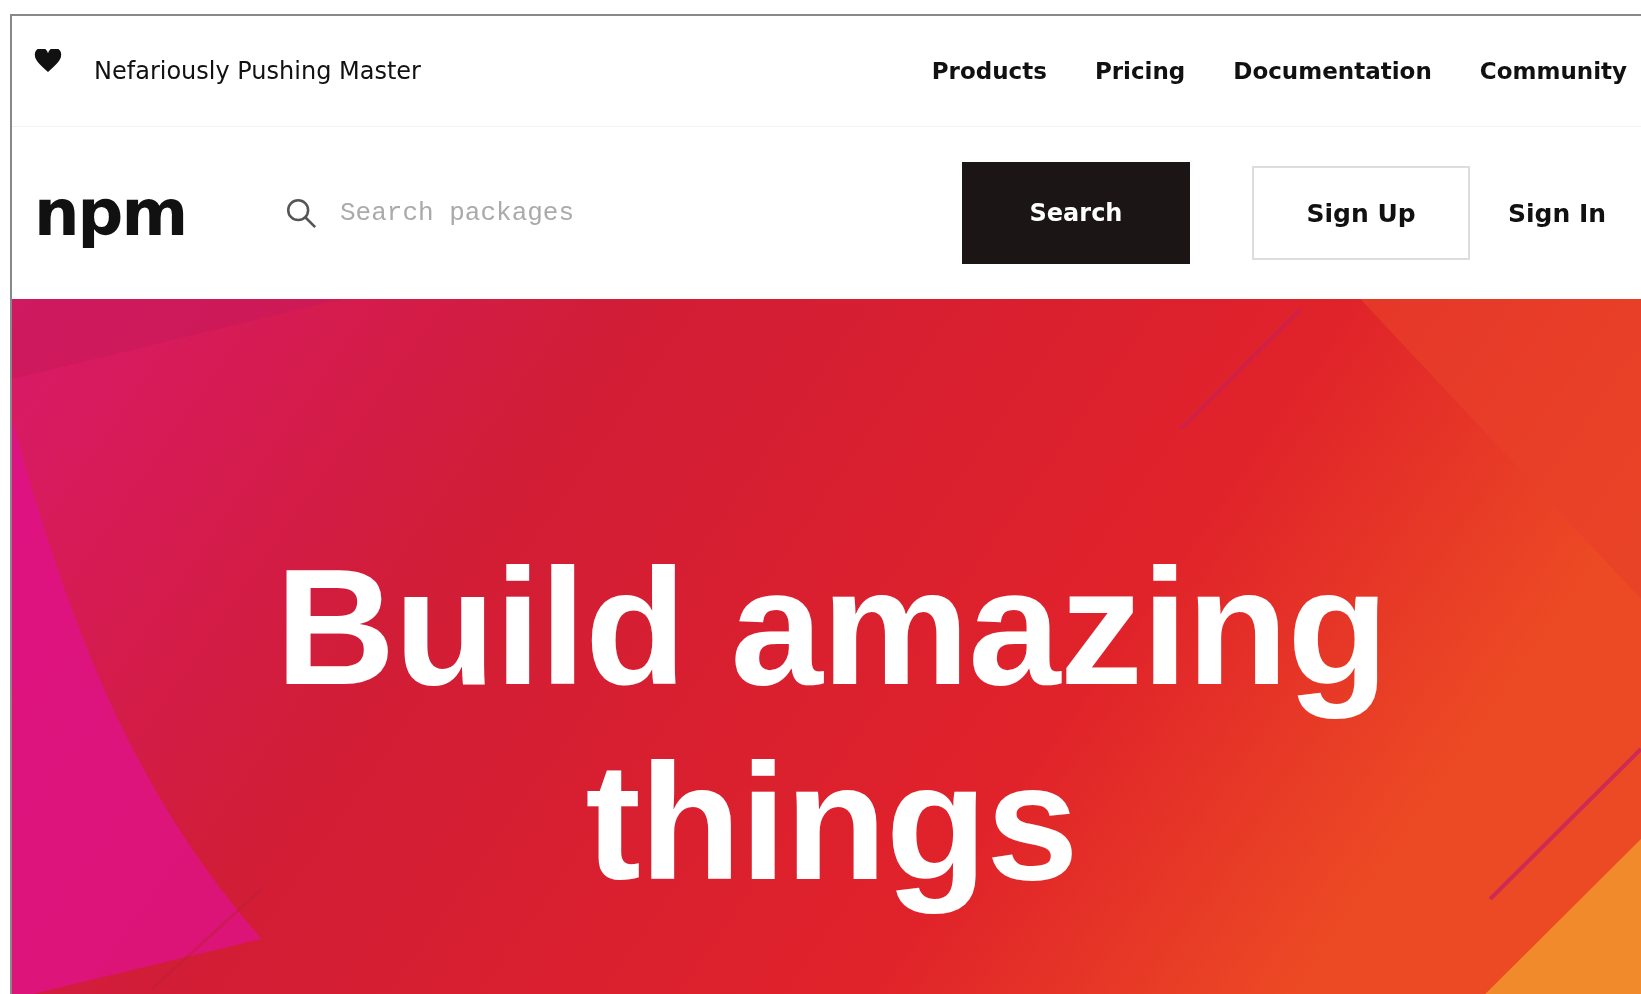  What do you see at coordinates (301, 213) in the screenshot?
I see `search-icon` at bounding box center [301, 213].